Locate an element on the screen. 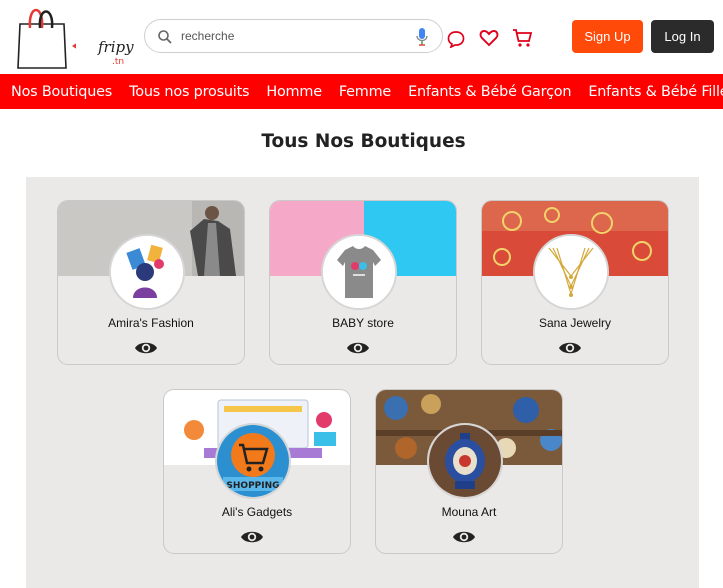  nav-item-homme: Homme is located at coordinates (294, 92).